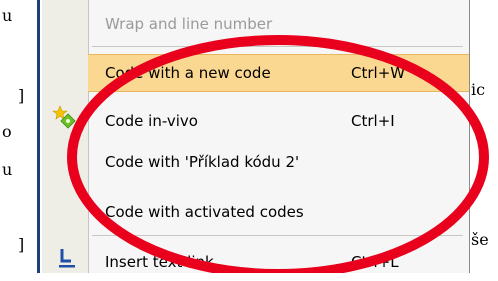  What do you see at coordinates (375, 262) in the screenshot?
I see `menu-item-shortcut: Ctrl+L` at bounding box center [375, 262].